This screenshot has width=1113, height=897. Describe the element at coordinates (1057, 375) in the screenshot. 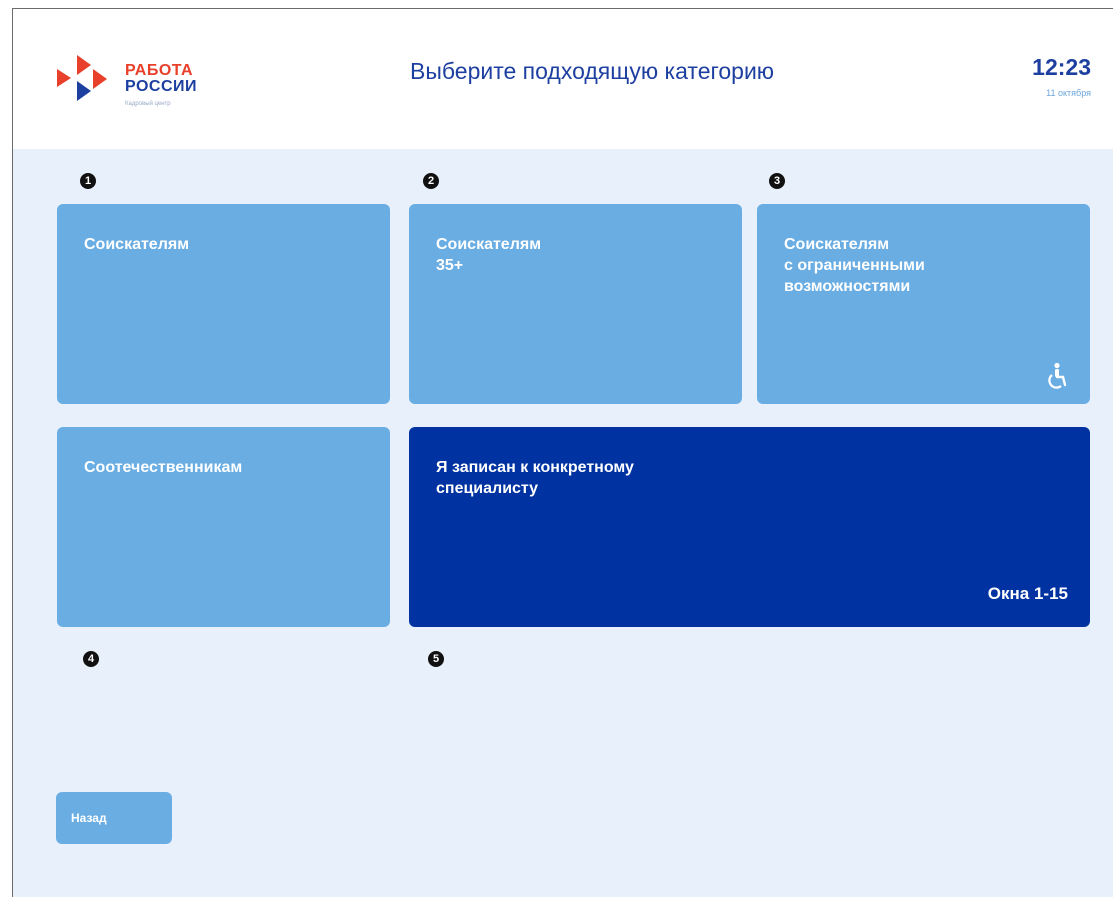

I see `accessibility-icon` at that location.